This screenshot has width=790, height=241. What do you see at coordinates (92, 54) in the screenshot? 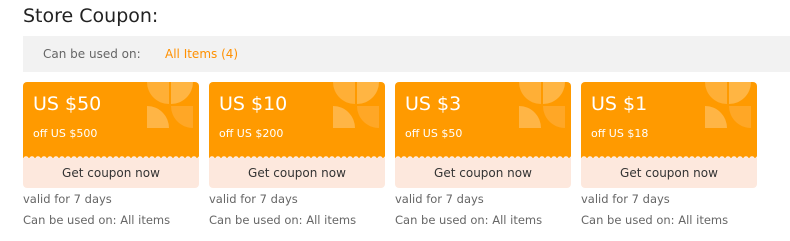
I see `filter-label: Can be used on:` at bounding box center [92, 54].